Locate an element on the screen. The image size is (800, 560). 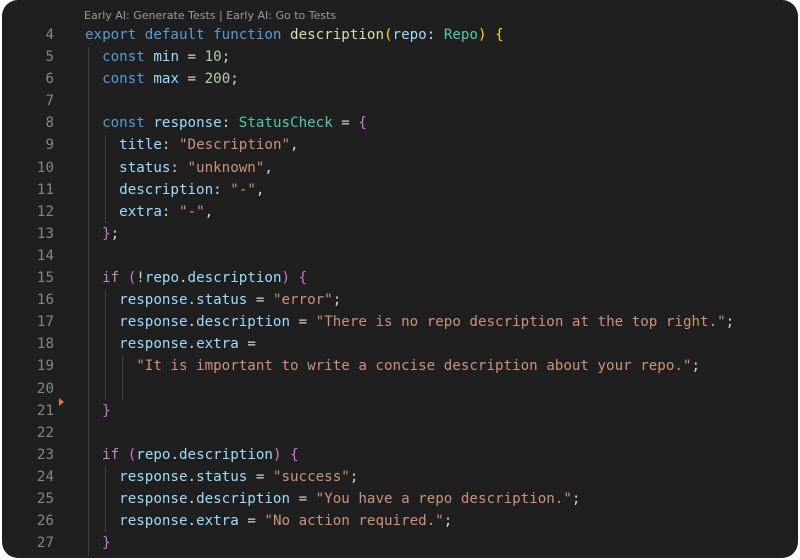
code-text: response.extra = "No action required."; is located at coordinates (268, 521).